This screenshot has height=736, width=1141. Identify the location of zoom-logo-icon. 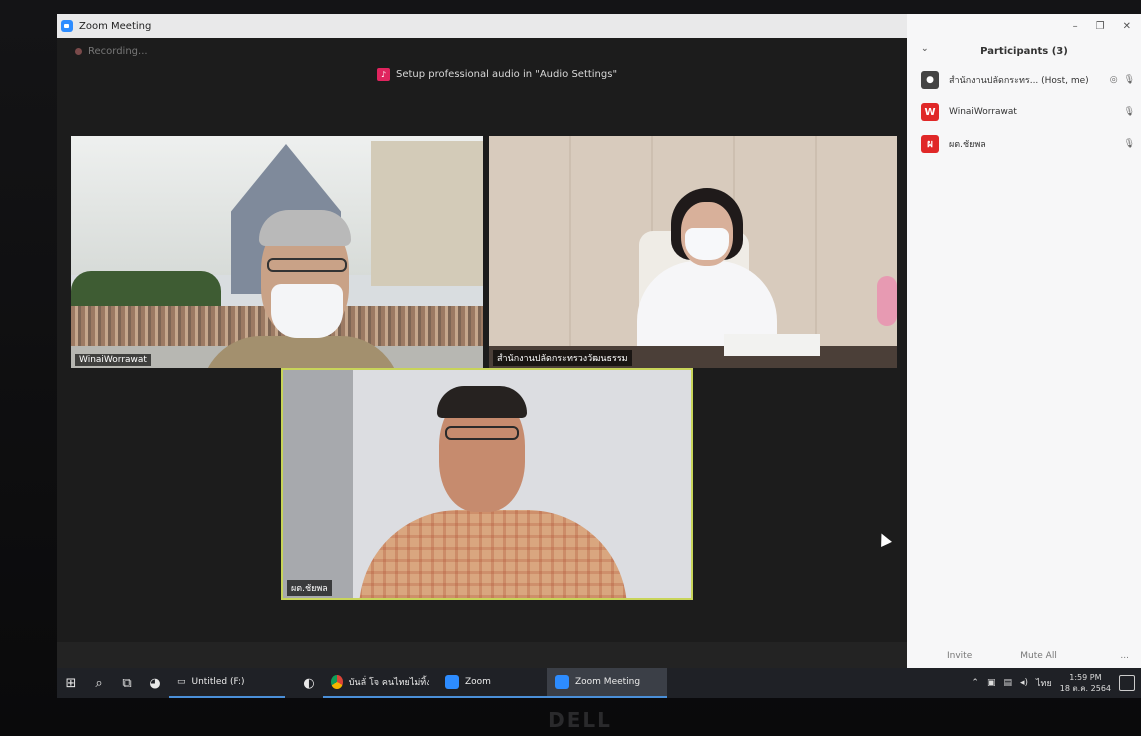
(67, 26).